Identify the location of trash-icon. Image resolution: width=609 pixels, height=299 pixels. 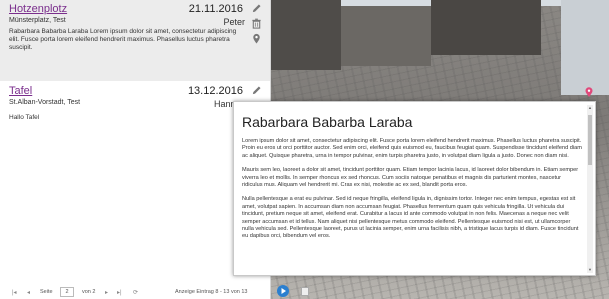
(256, 23).